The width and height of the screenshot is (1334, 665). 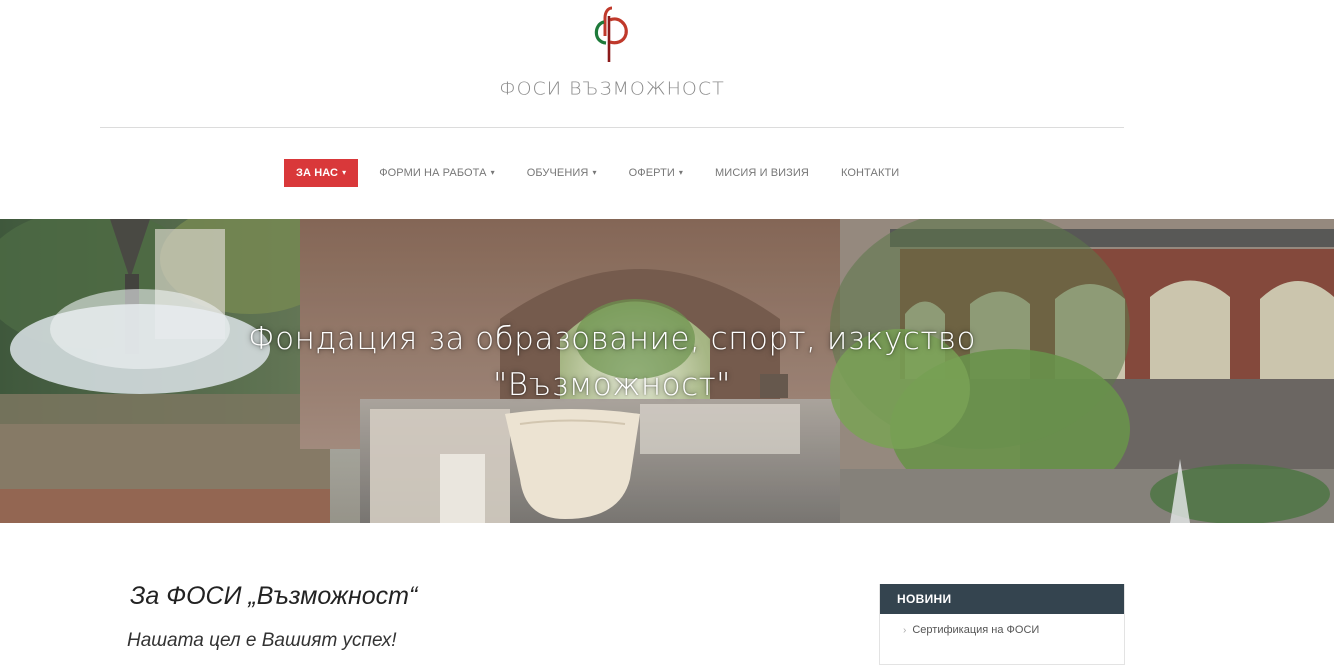 I want to click on nav-item-label: ОБУЧЕНИЯ, so click(x=557, y=173).